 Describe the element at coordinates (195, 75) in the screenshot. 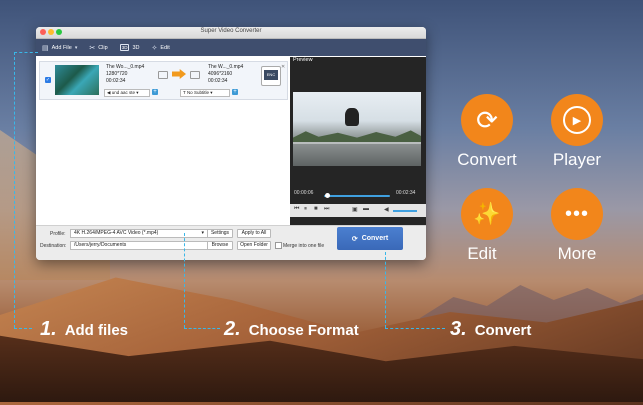

I see `output-settings-icon` at that location.